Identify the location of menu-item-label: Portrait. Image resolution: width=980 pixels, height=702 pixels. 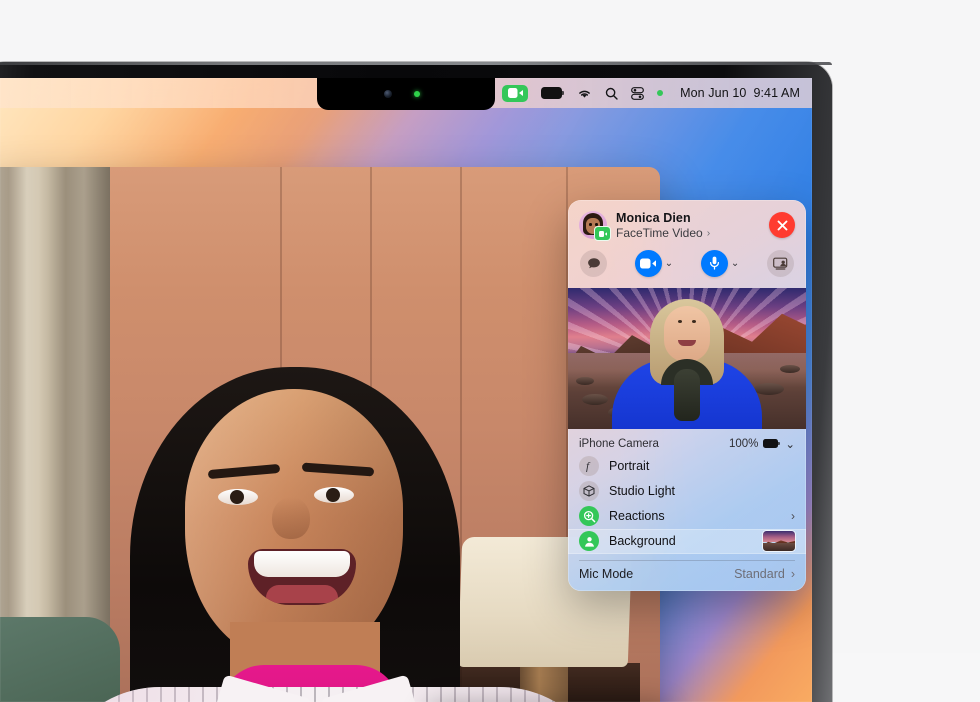
(629, 466).